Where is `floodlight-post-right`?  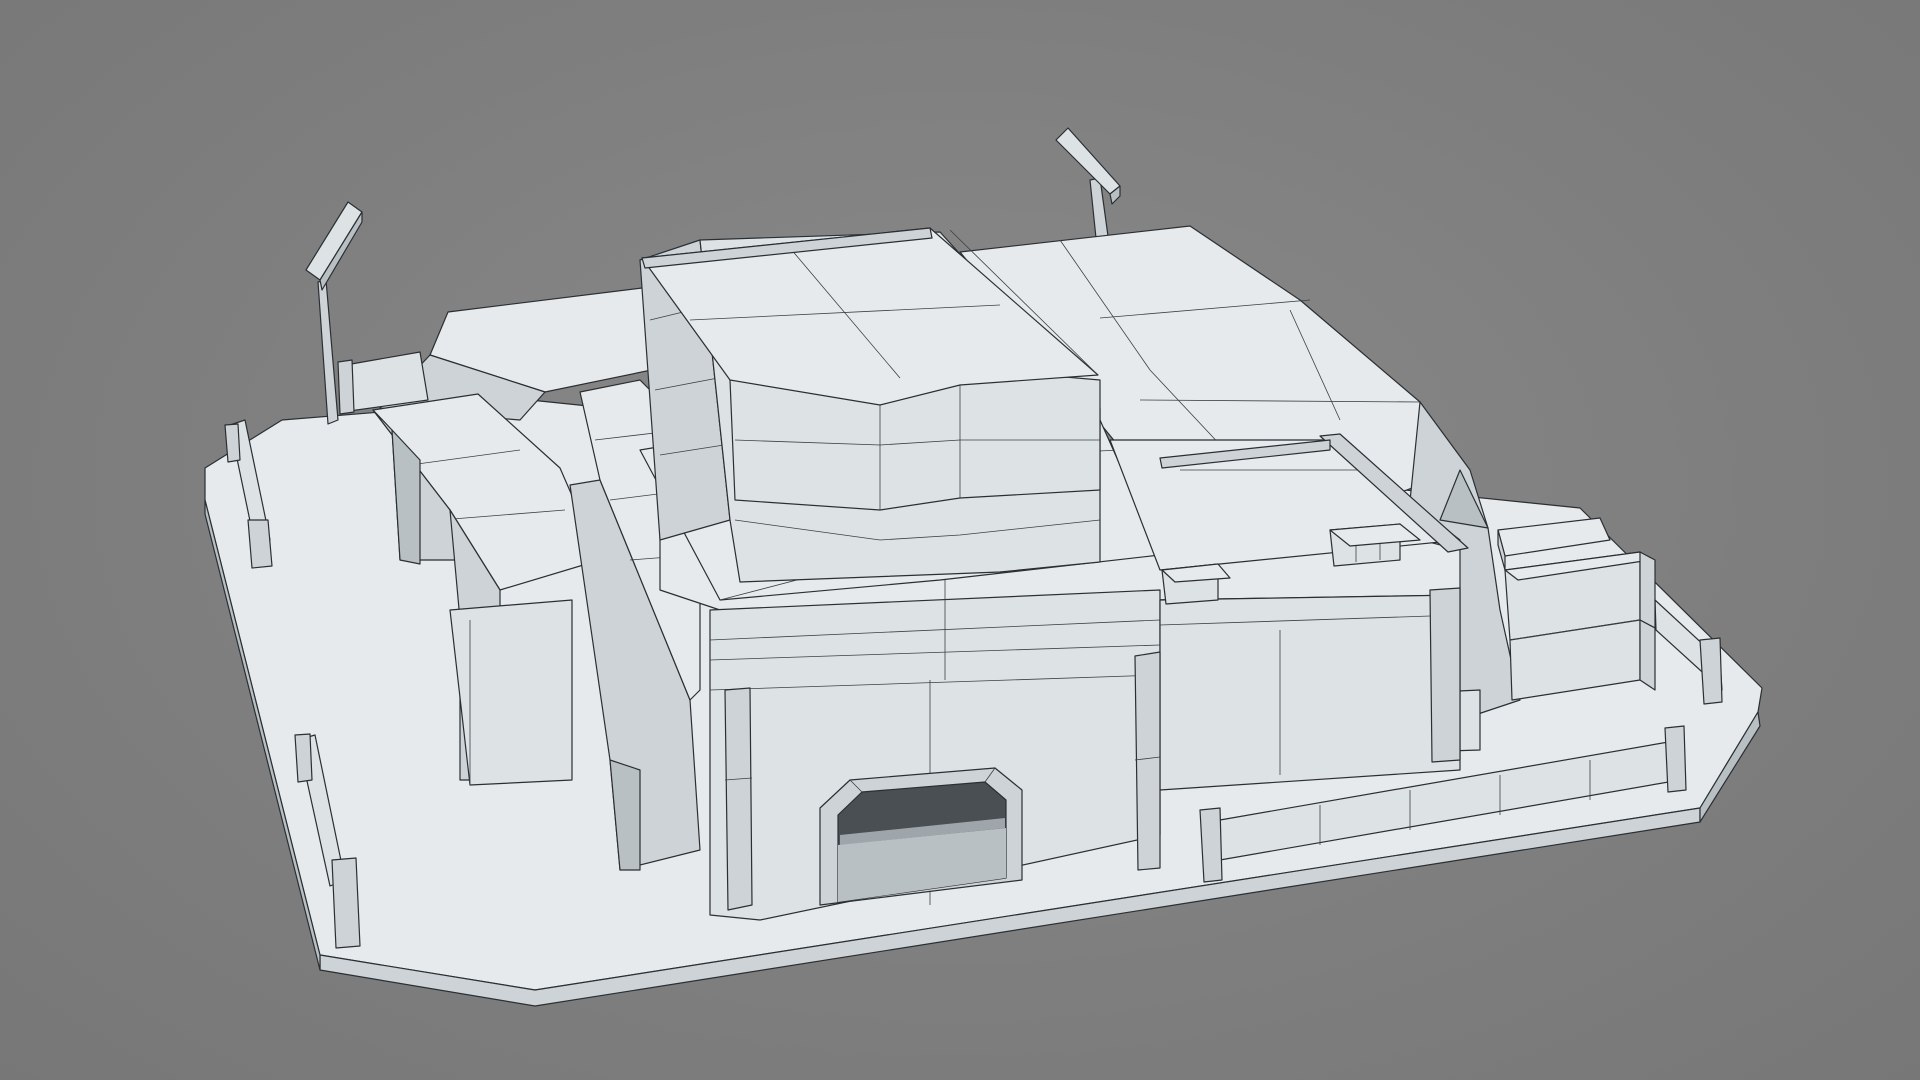
floodlight-post-right is located at coordinates (1088, 183).